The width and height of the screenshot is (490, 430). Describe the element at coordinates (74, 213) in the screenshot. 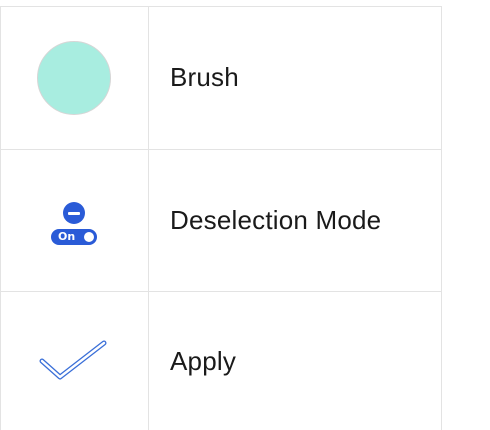

I see `minus-circle-icon` at that location.